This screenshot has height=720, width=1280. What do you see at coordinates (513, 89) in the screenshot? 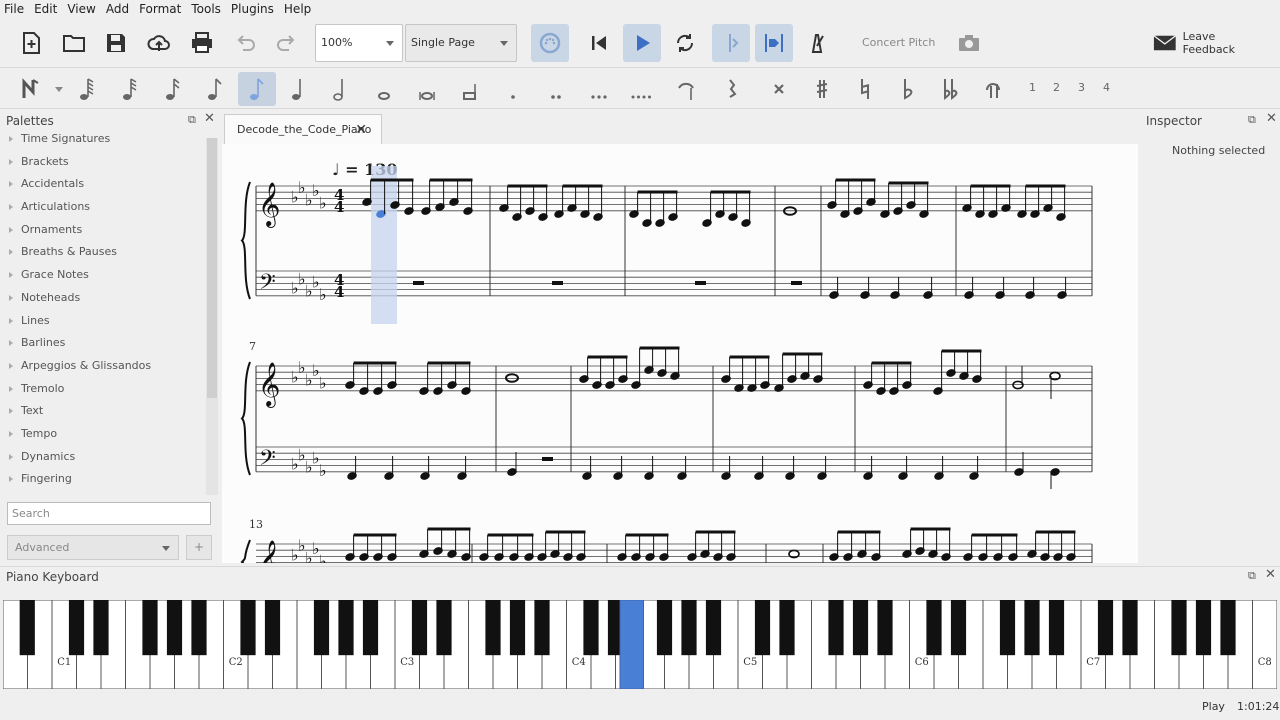
I see `dot-button` at bounding box center [513, 89].